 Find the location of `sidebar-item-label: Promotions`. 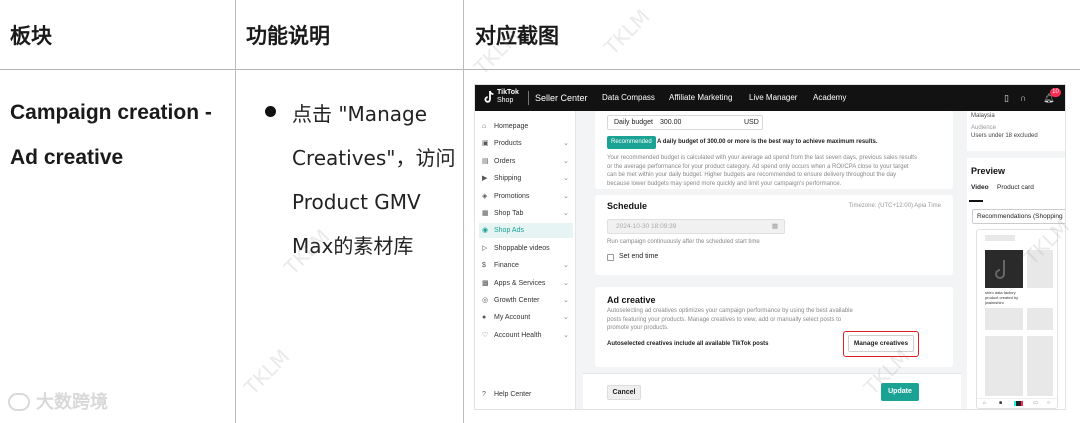

sidebar-item-label: Promotions is located at coordinates (512, 196).